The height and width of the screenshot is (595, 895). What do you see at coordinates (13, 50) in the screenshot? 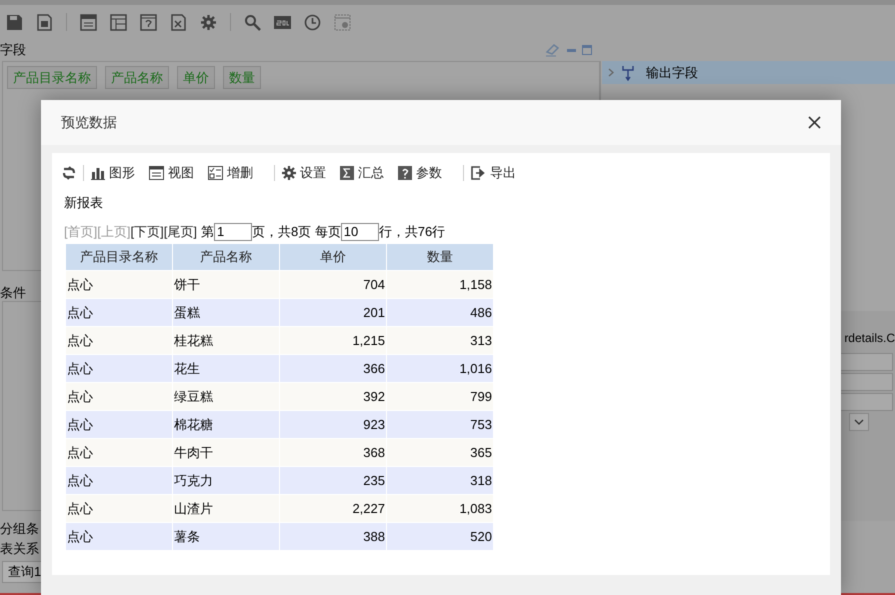
I see `section-label: 字段` at bounding box center [13, 50].